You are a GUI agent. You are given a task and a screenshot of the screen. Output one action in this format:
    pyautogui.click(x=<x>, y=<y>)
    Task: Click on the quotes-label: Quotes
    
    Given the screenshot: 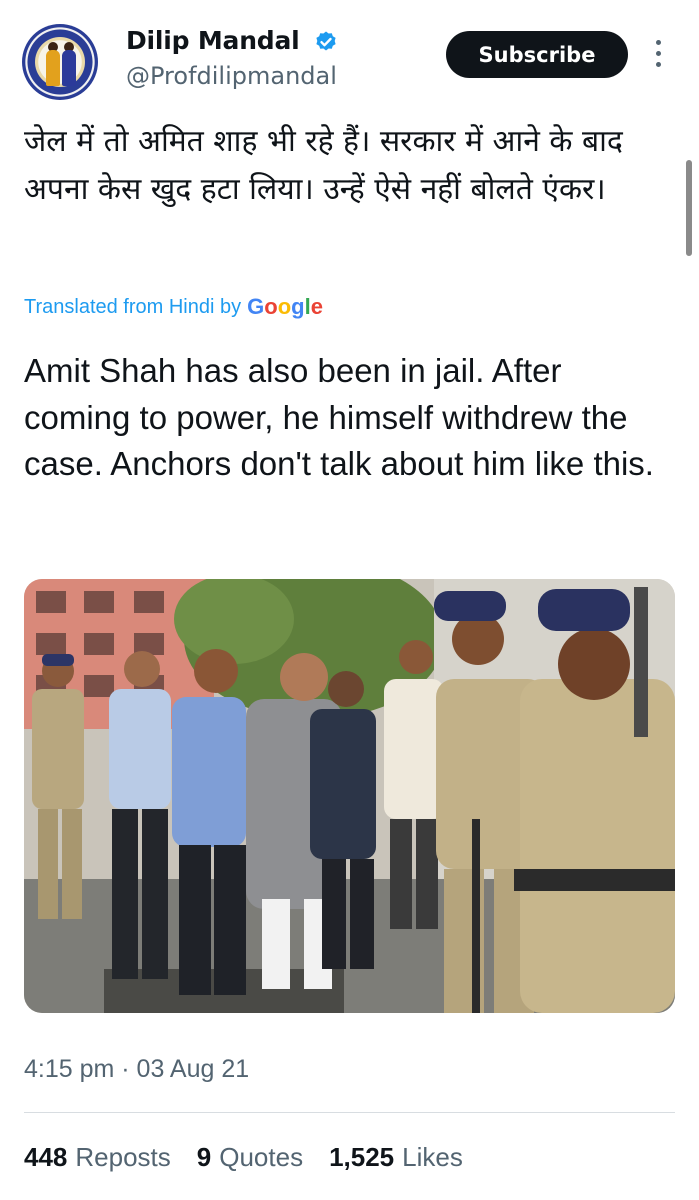 What is the action you would take?
    pyautogui.click(x=261, y=1157)
    